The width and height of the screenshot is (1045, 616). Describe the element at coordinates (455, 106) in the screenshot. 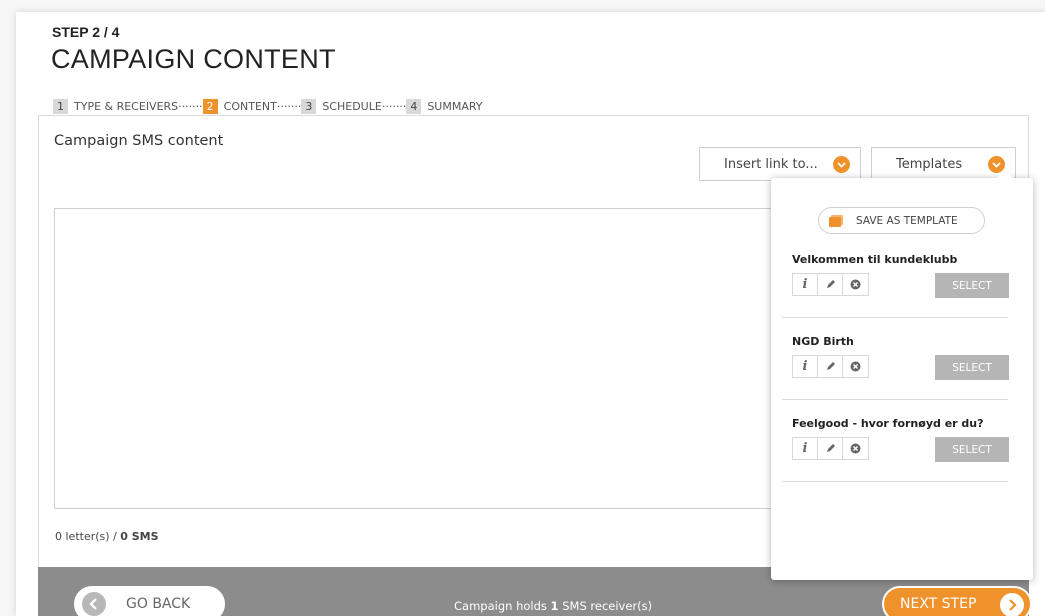

I see `step-label: SUMMARY` at that location.